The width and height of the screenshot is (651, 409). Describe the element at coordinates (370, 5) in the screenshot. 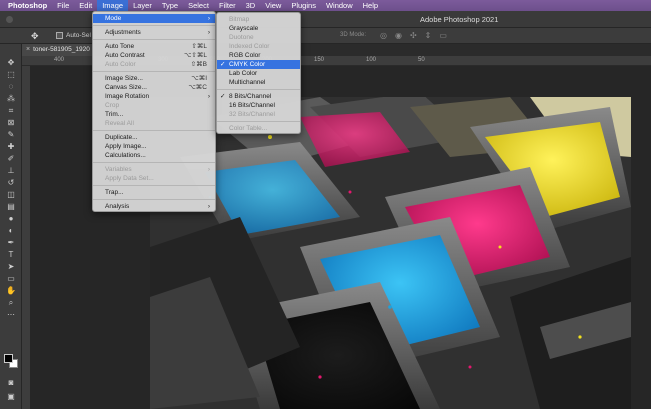

I see `menu-help: Help` at that location.